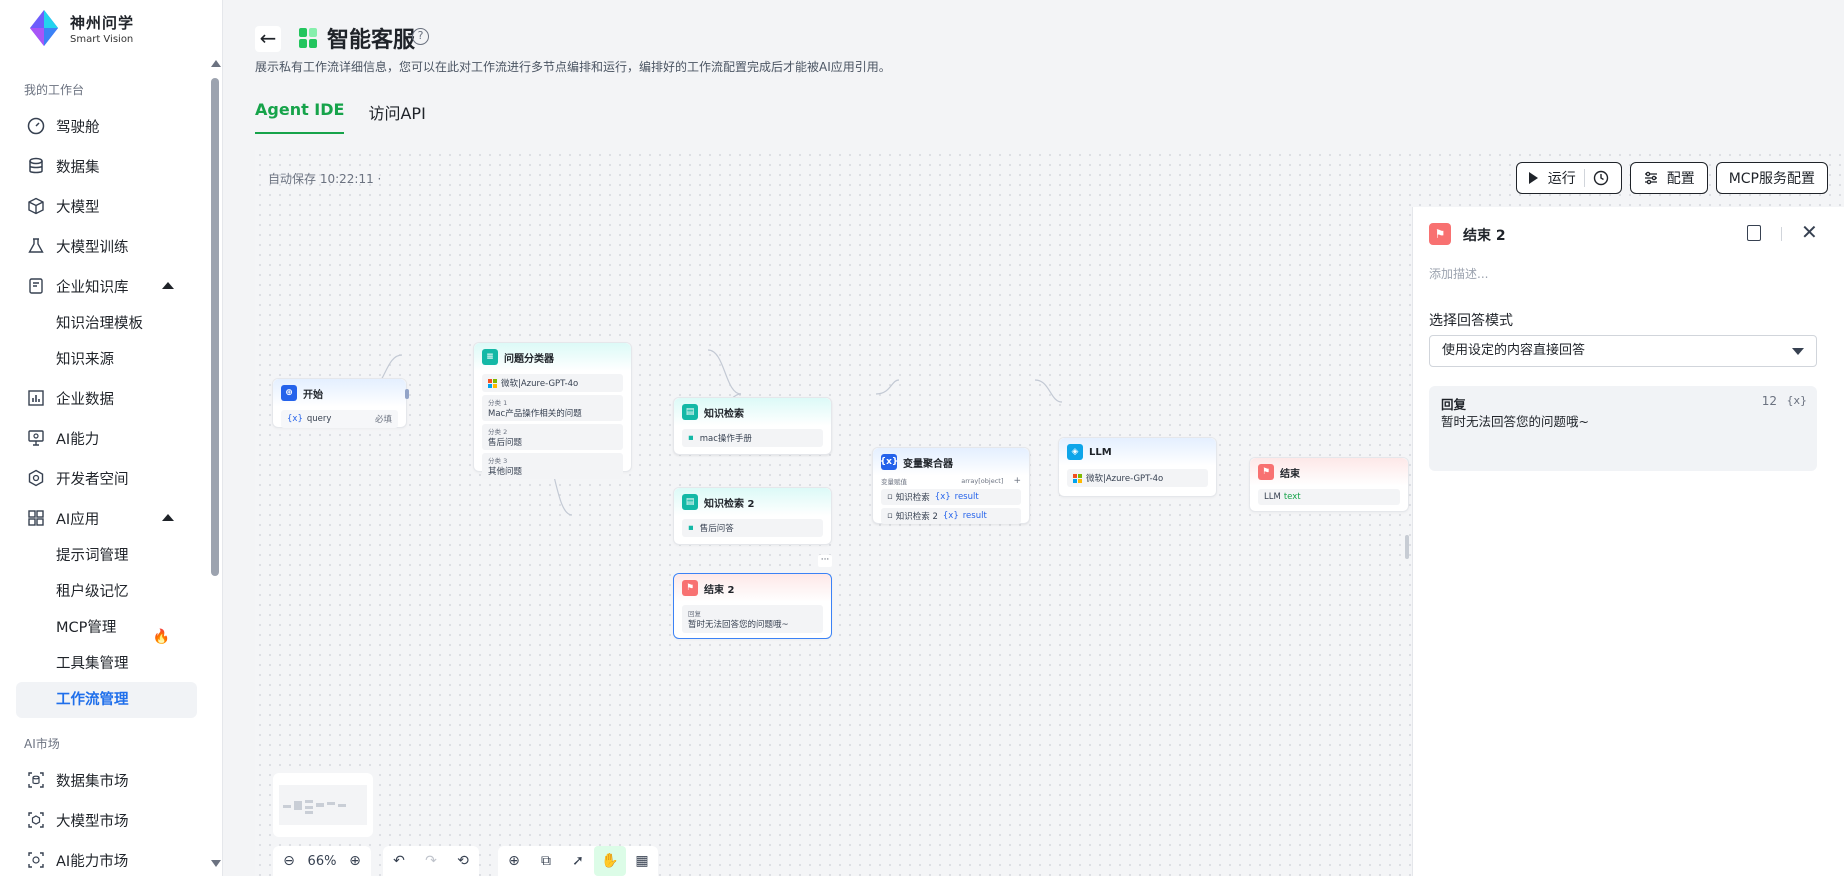 The height and width of the screenshot is (876, 1844). What do you see at coordinates (105, 438) in the screenshot?
I see `sidebar-item-ai-ability: AI能力` at bounding box center [105, 438].